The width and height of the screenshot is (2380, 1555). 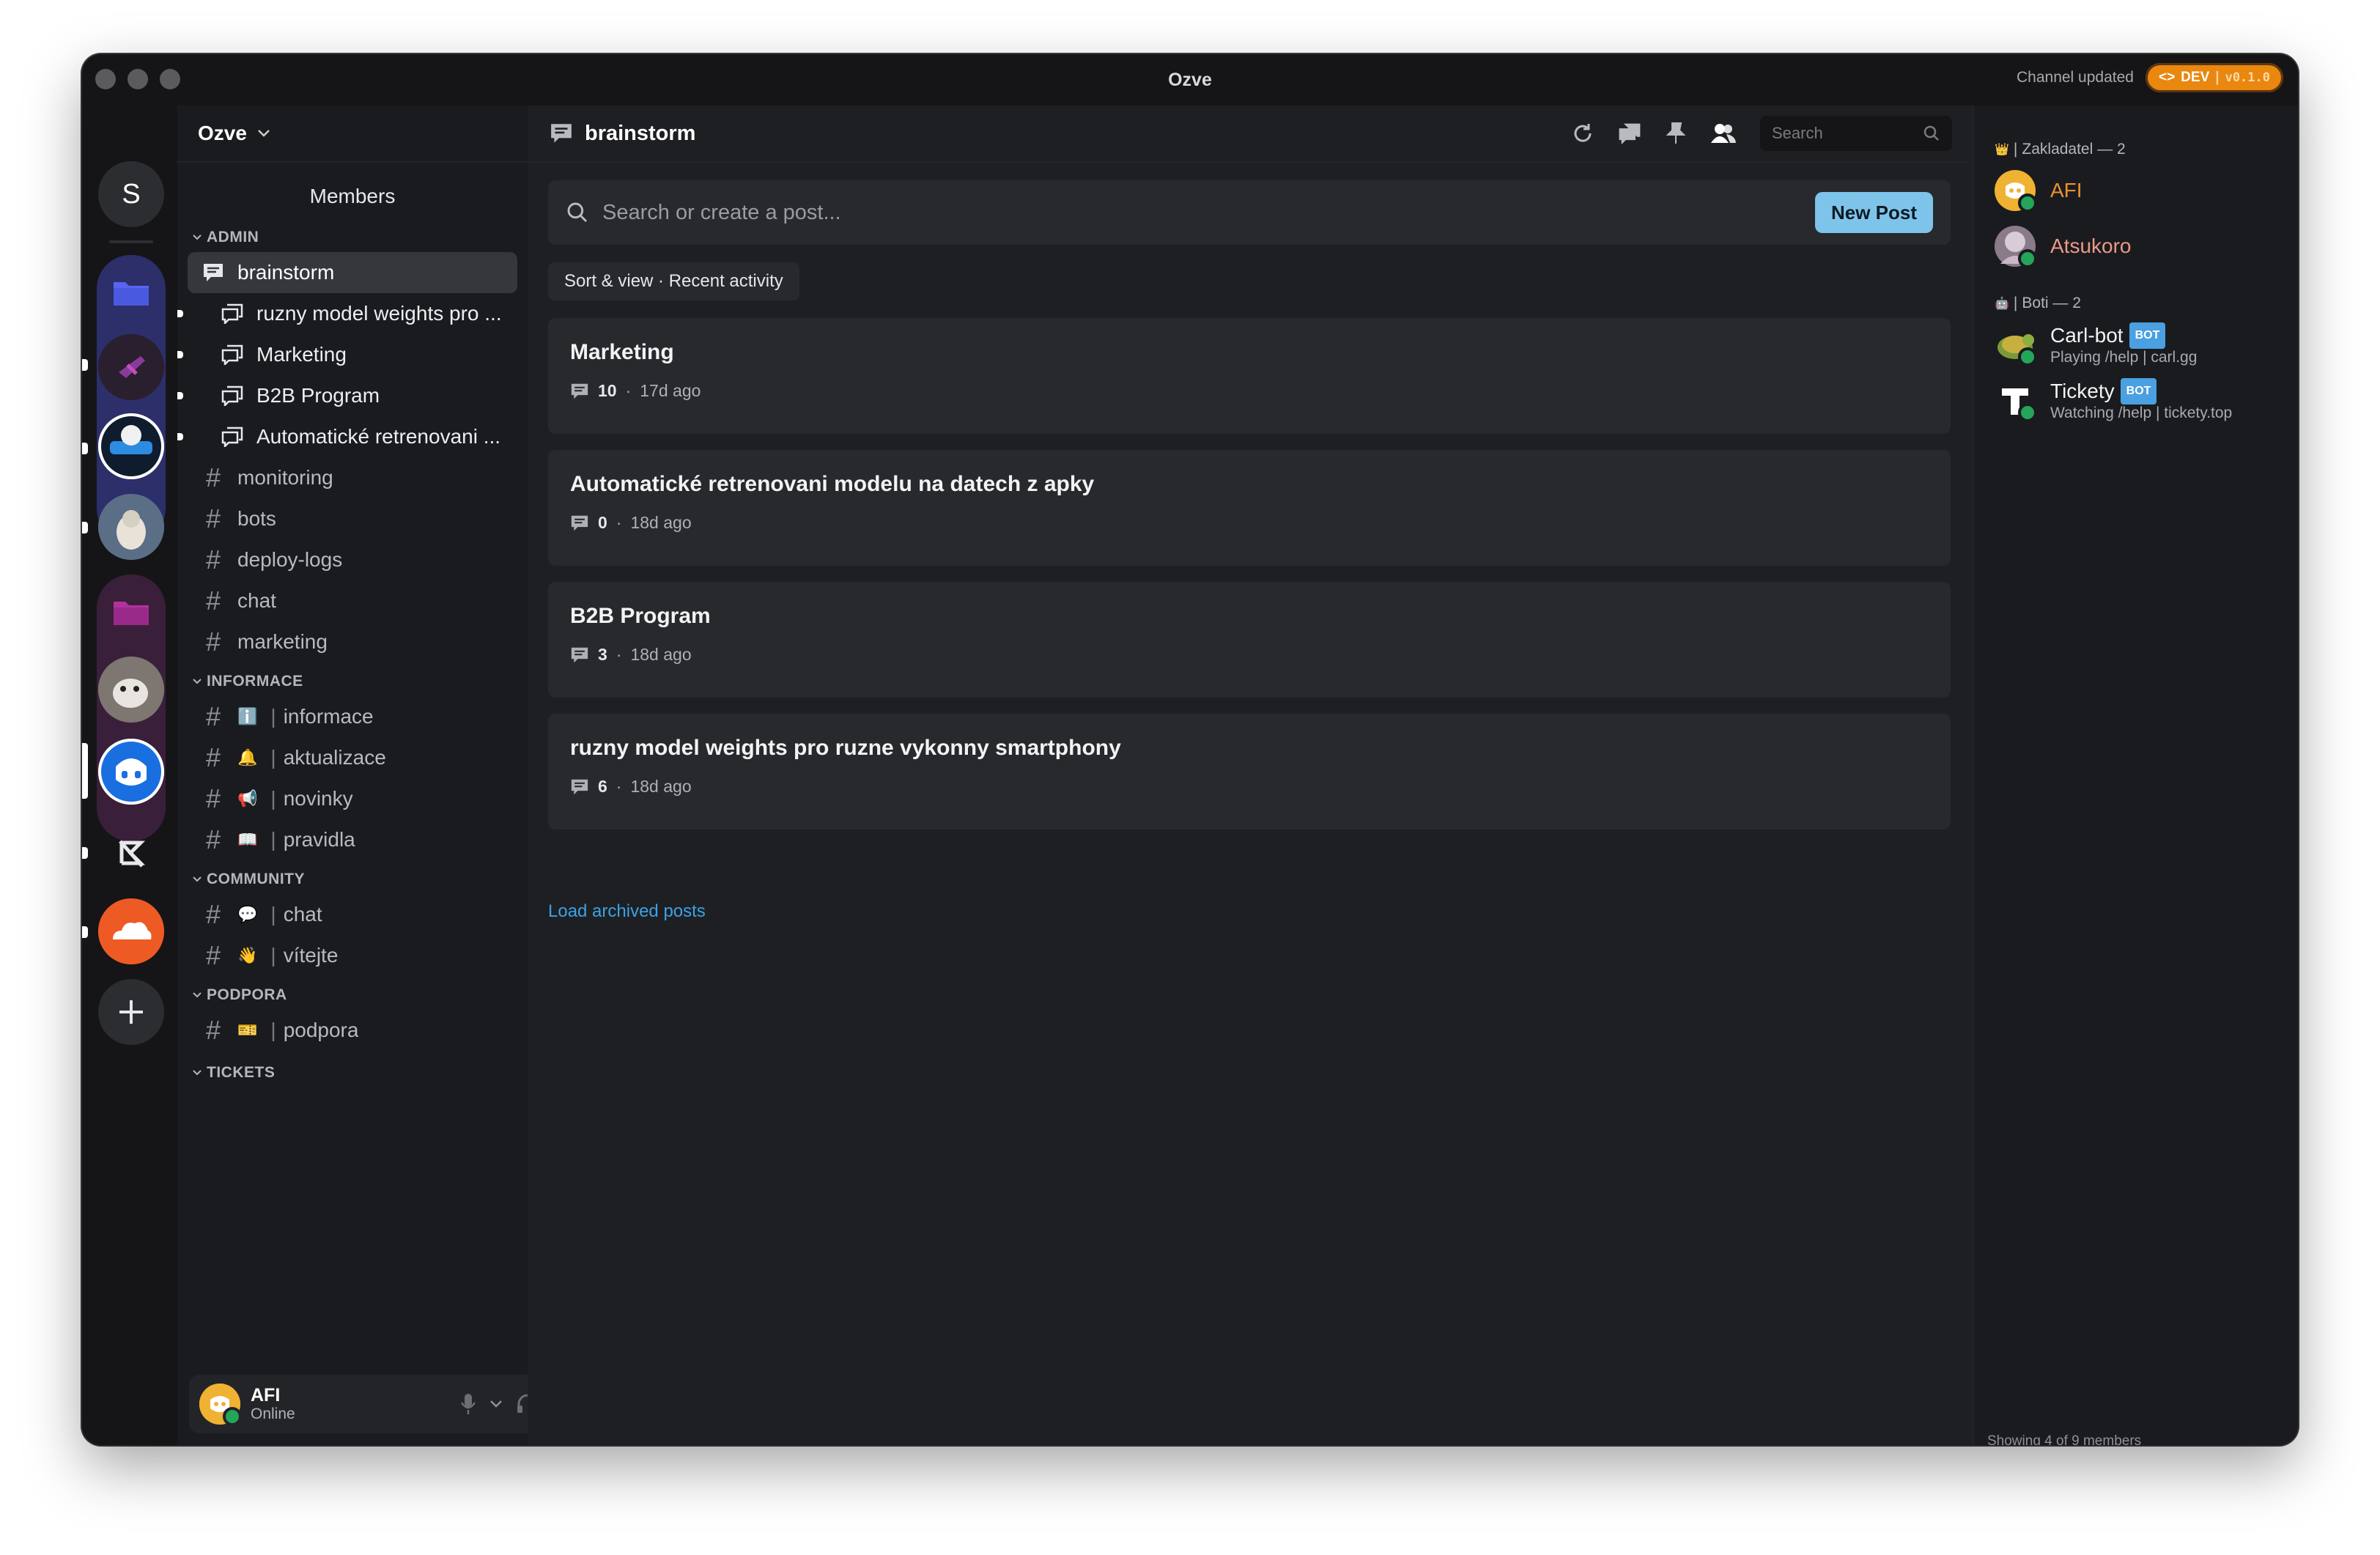 I want to click on channel-aktualizace: # 🔔 | aktualizace, so click(x=352, y=757).